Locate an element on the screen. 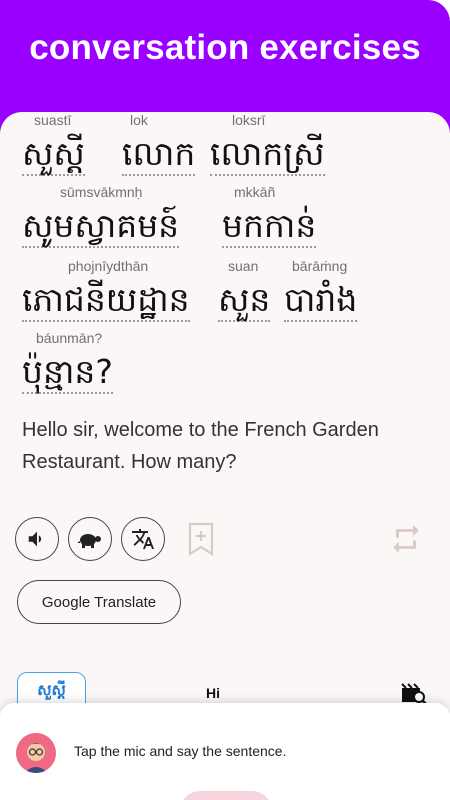 The width and height of the screenshot is (450, 800). repeat-button is located at coordinates (406, 539).